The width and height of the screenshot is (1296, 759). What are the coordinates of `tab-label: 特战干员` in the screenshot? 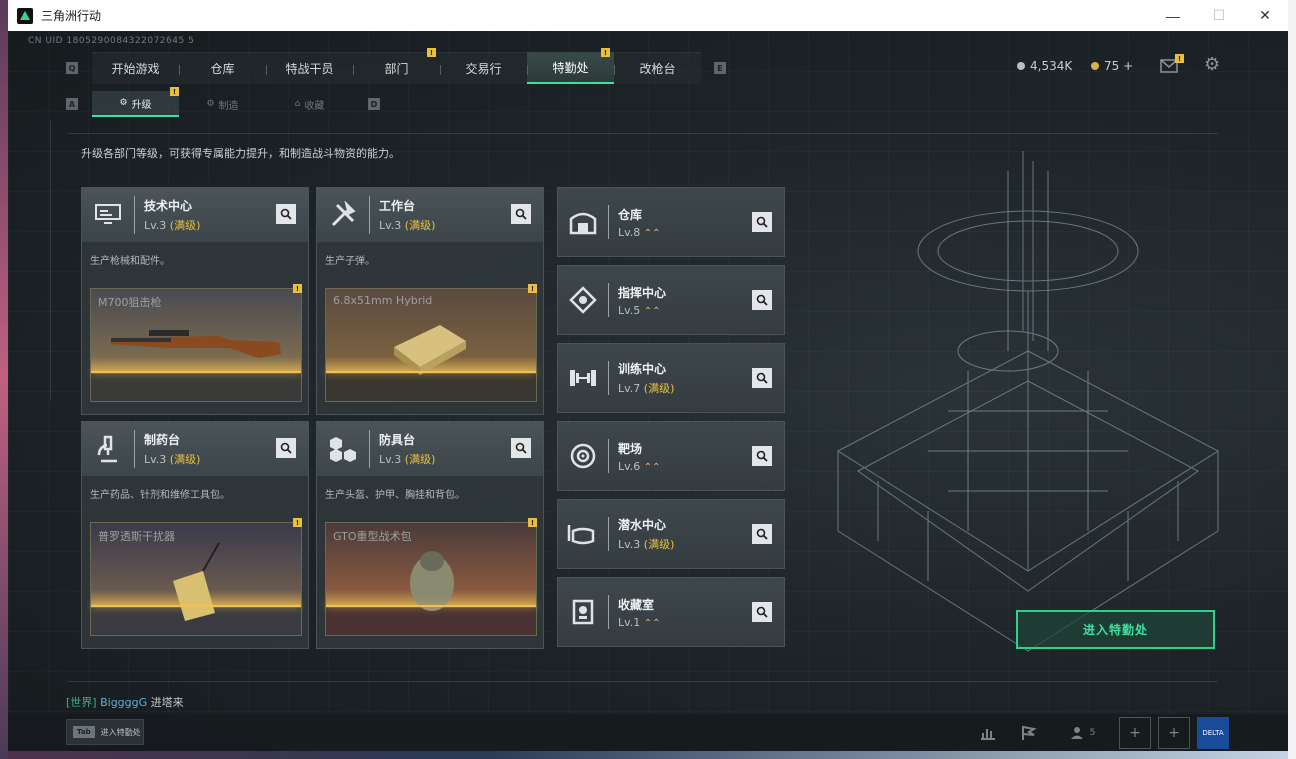 It's located at (309, 69).